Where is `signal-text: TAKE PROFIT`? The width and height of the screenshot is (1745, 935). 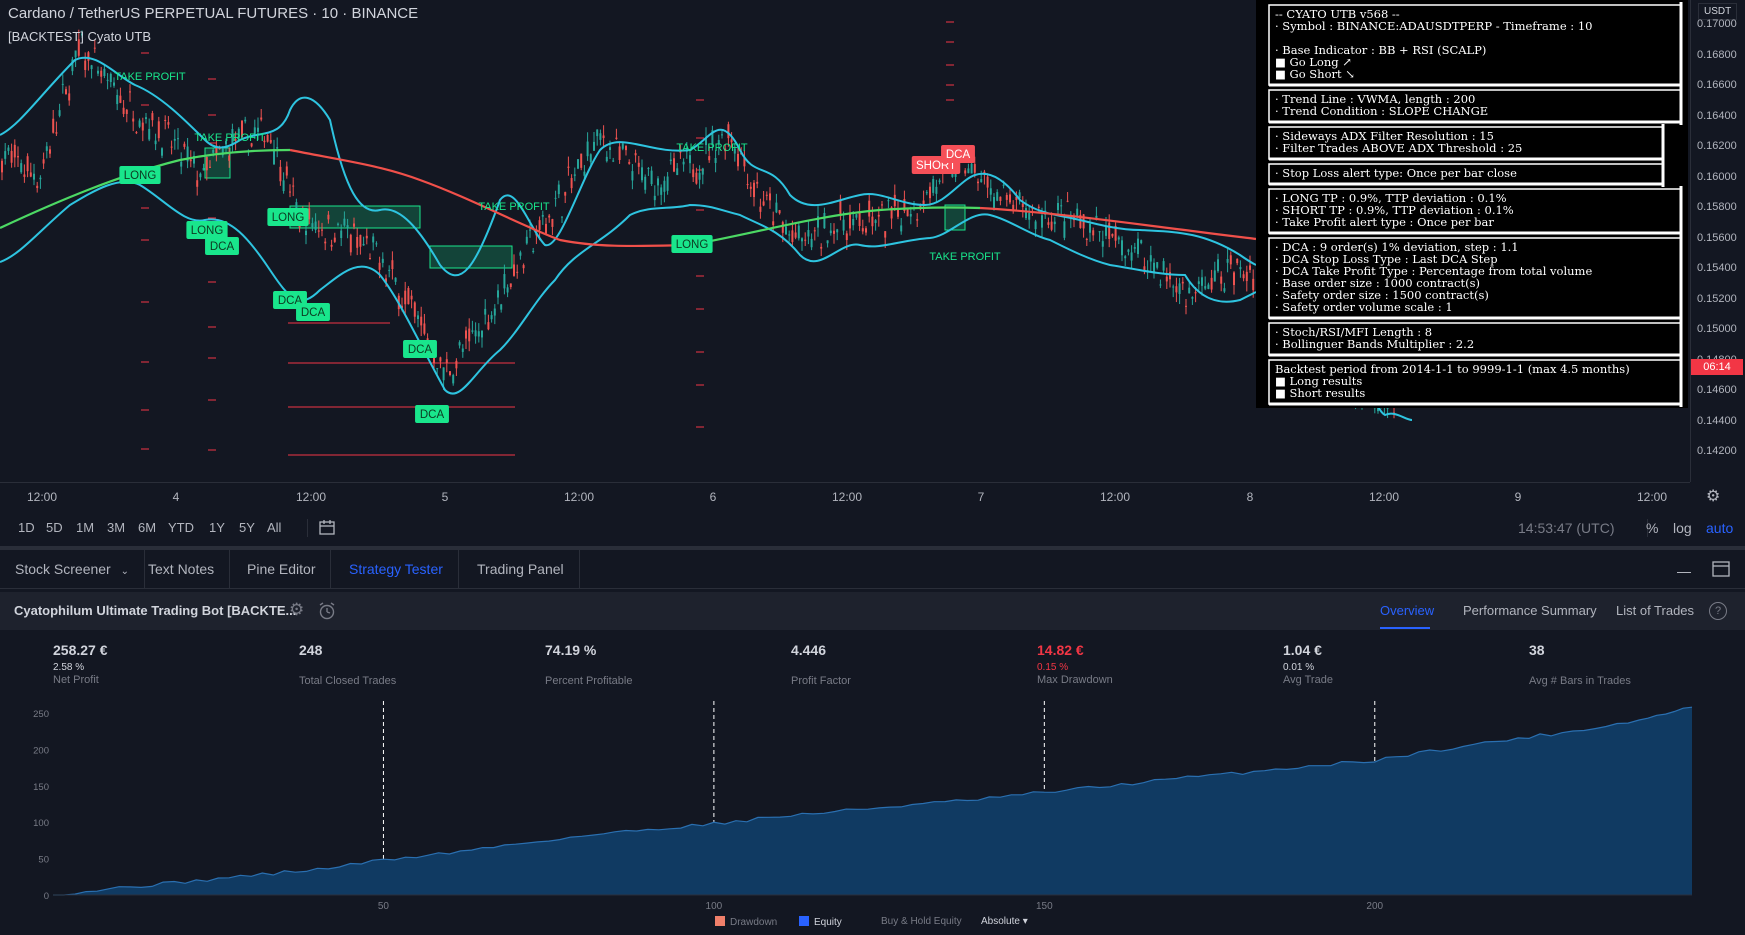
signal-text: TAKE PROFIT is located at coordinates (514, 207).